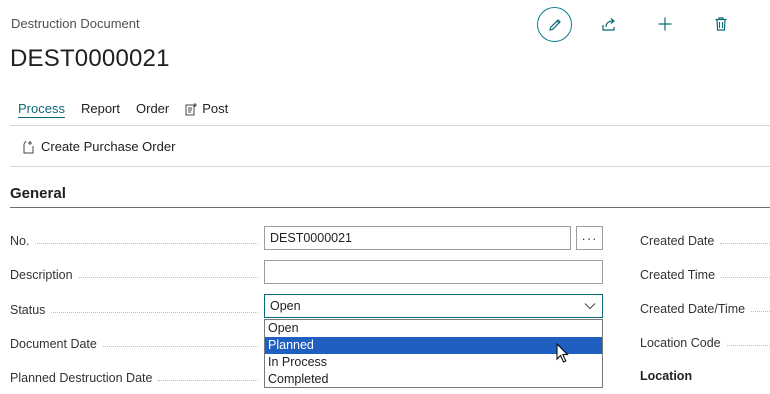 Image resolution: width=770 pixels, height=394 pixels. I want to click on menu-report: Report, so click(100, 108).